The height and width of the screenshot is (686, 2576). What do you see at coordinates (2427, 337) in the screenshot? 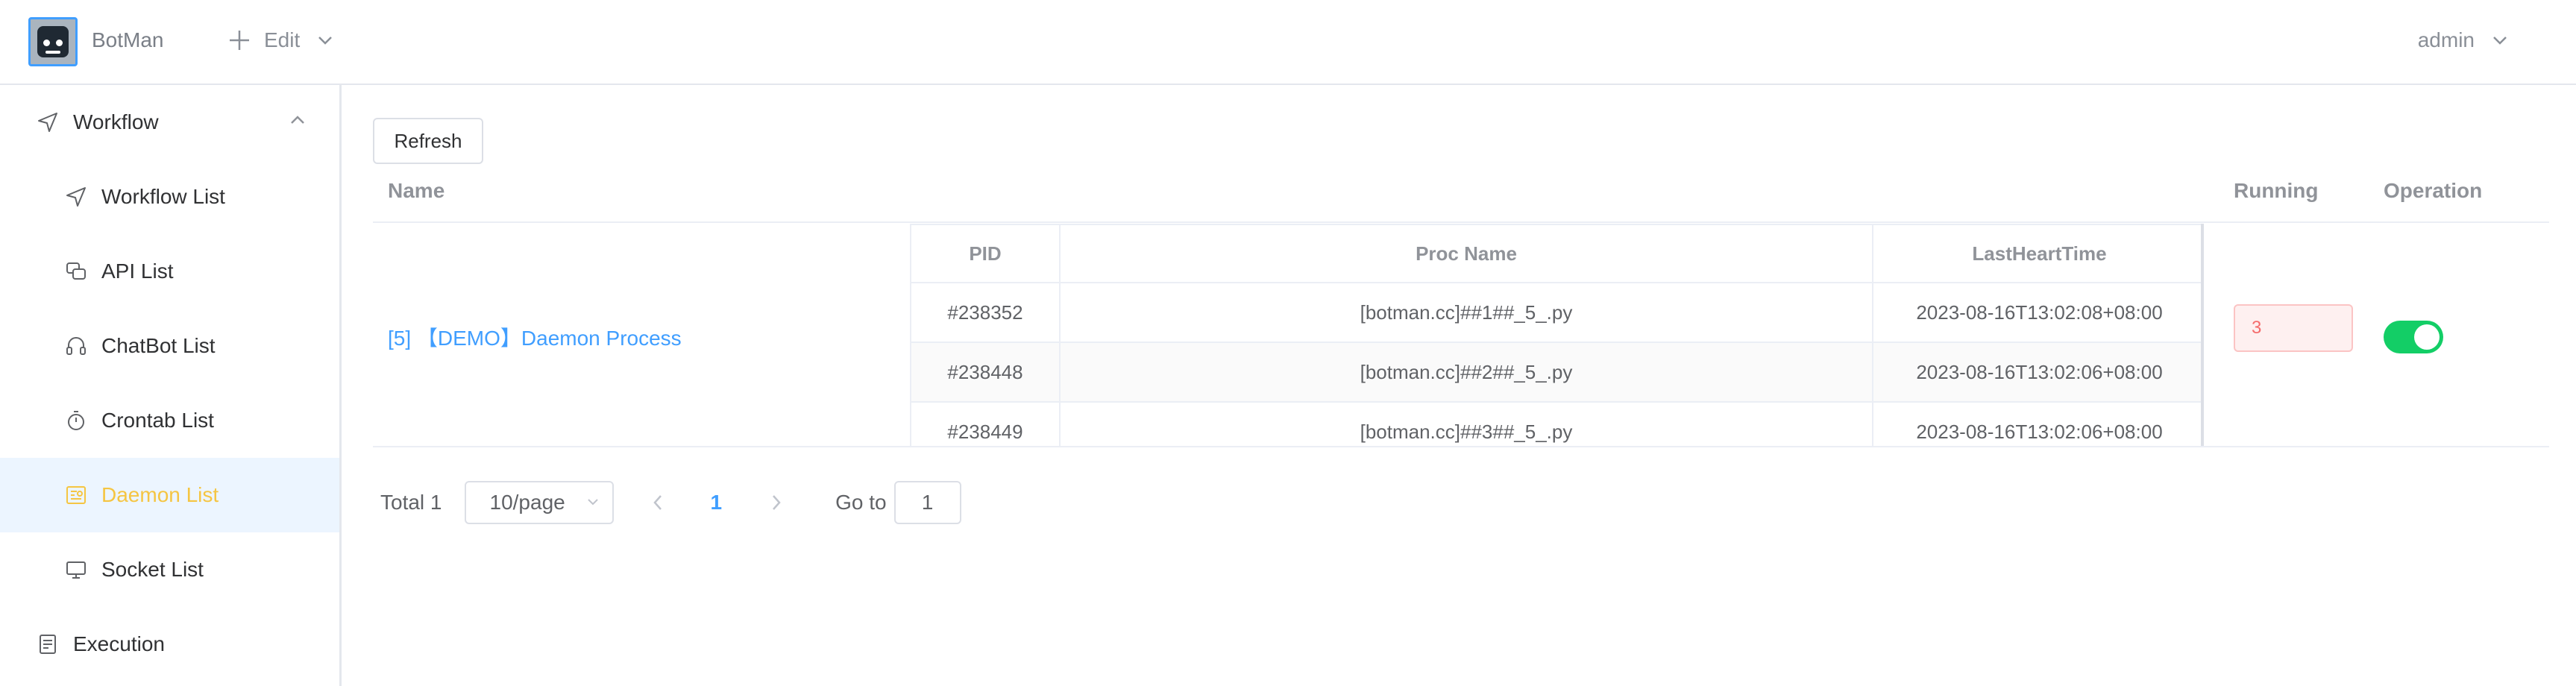
I see `switch-knob` at bounding box center [2427, 337].